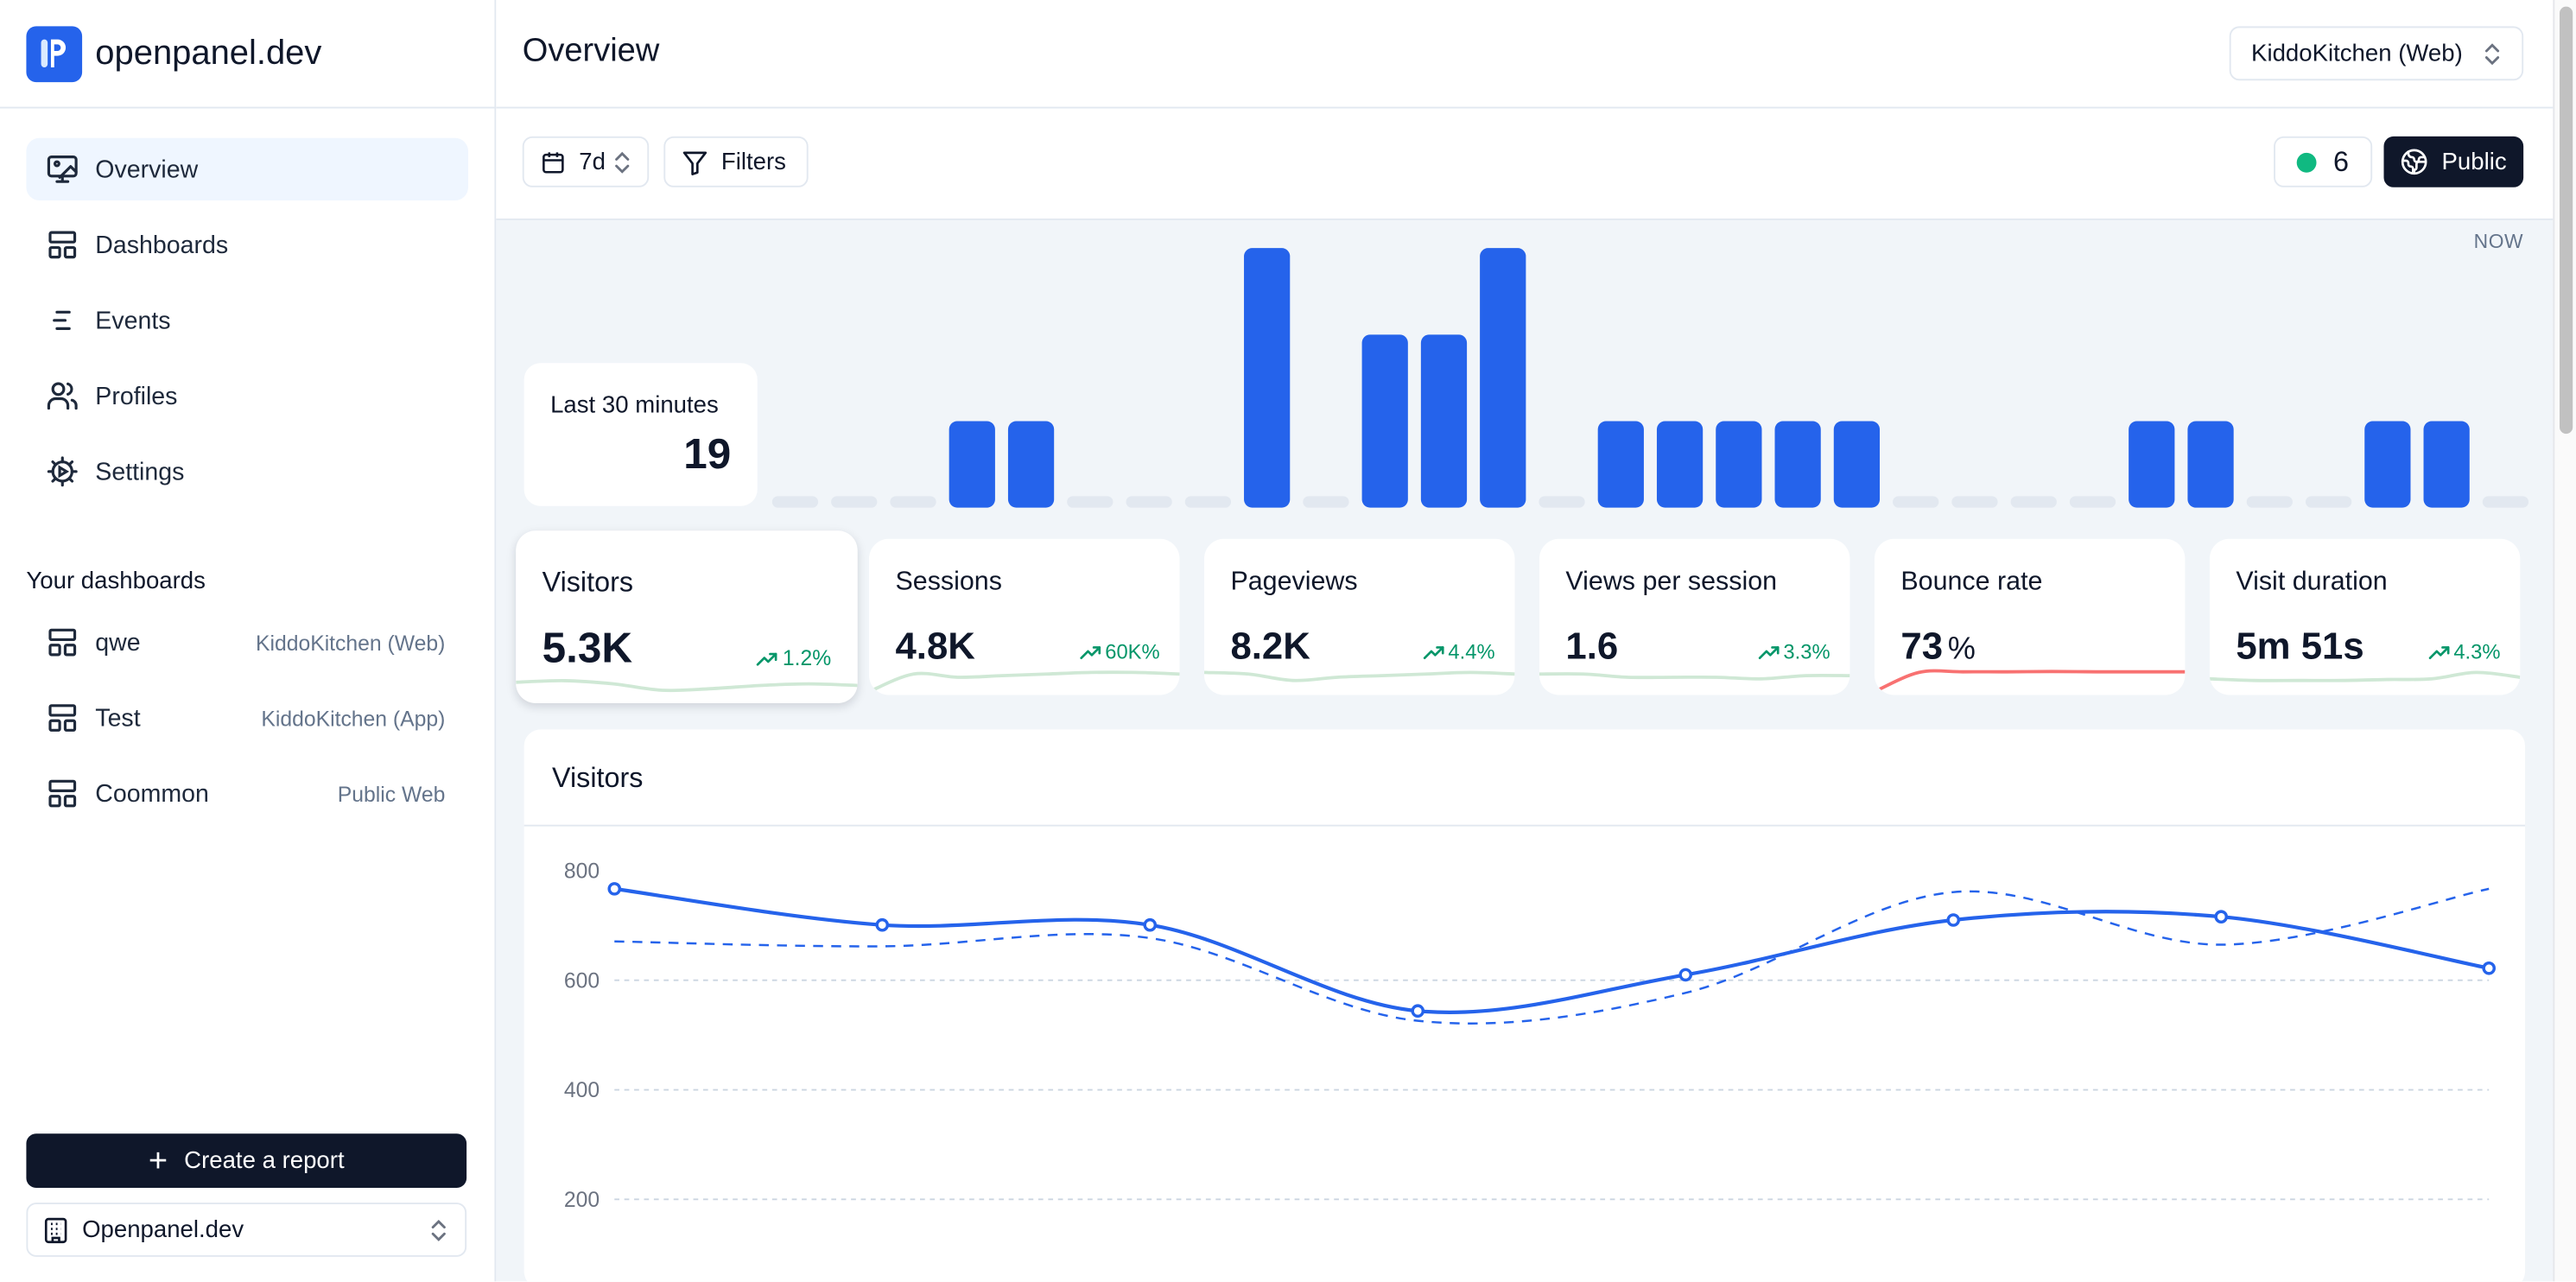  I want to click on brand: openpanel.dev, so click(247, 55).